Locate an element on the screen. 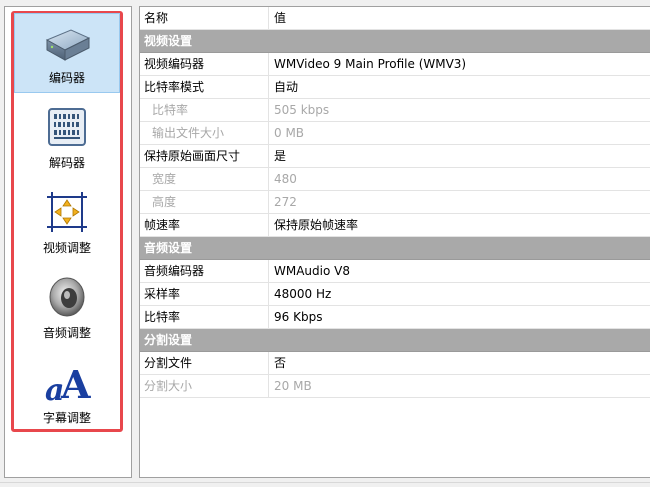 This screenshot has height=487, width=650. property-value: 是 is located at coordinates (278, 156).